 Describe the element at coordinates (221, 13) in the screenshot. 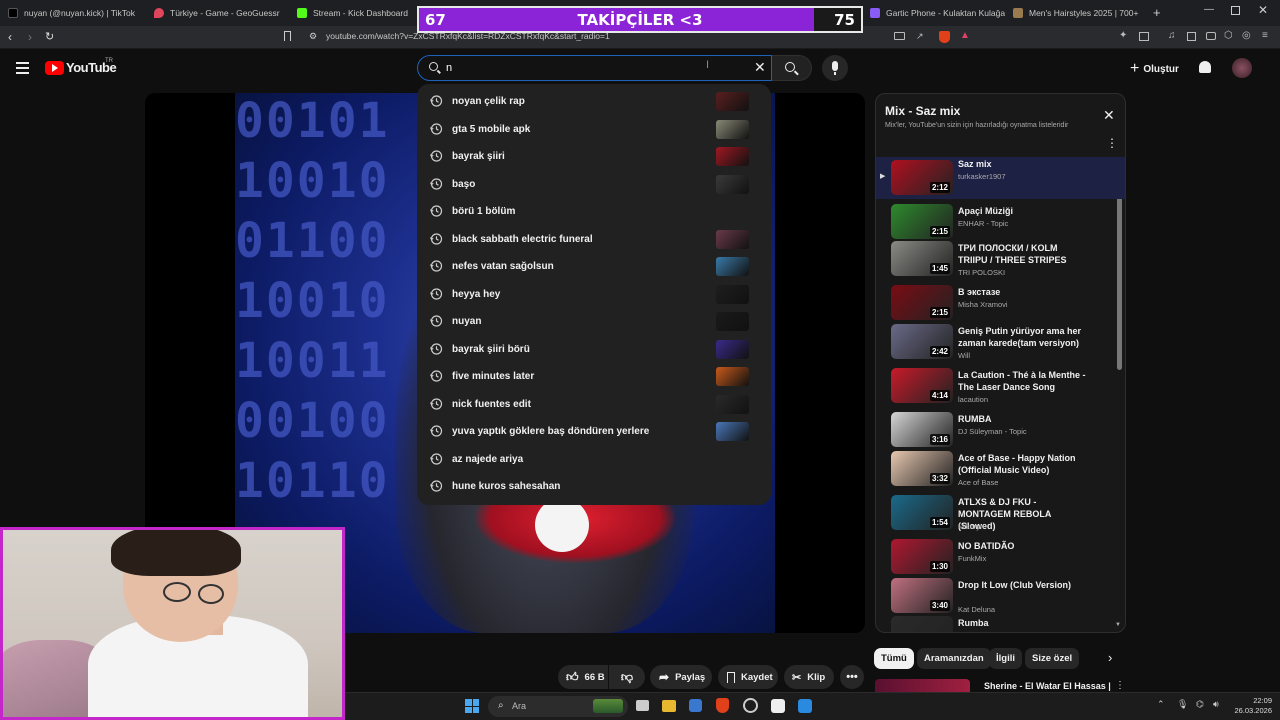

I see `tab-geoguessr: Türkiye - Game - GeoGuessr` at that location.